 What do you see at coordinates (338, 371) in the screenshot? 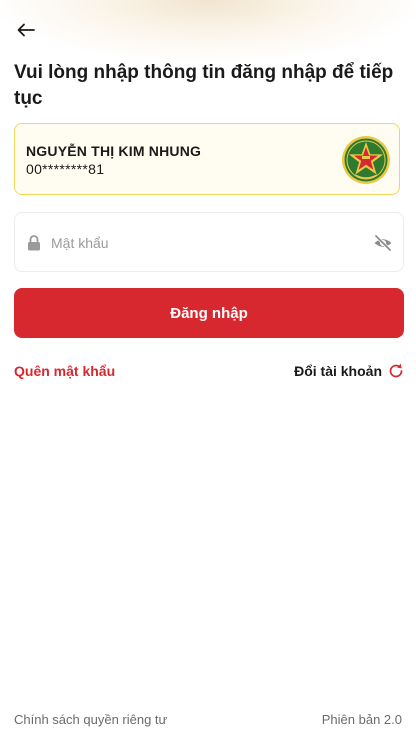
I see `switch-account-label: Đổi tài khoản` at bounding box center [338, 371].